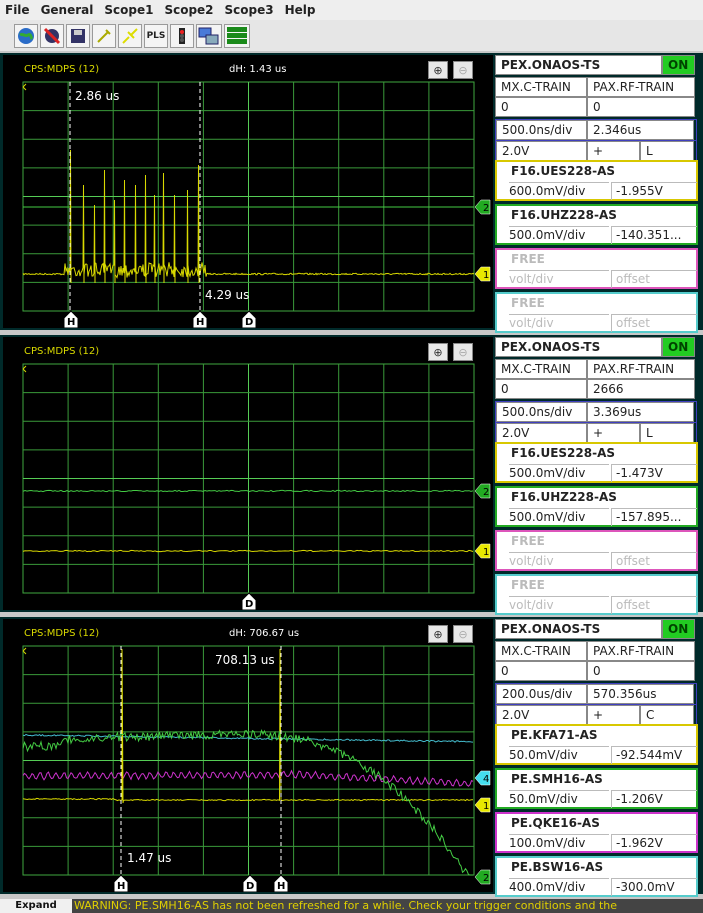 This screenshot has height=913, width=703. Describe the element at coordinates (654, 799) in the screenshot. I see `channel-offset: -1.206V` at that location.